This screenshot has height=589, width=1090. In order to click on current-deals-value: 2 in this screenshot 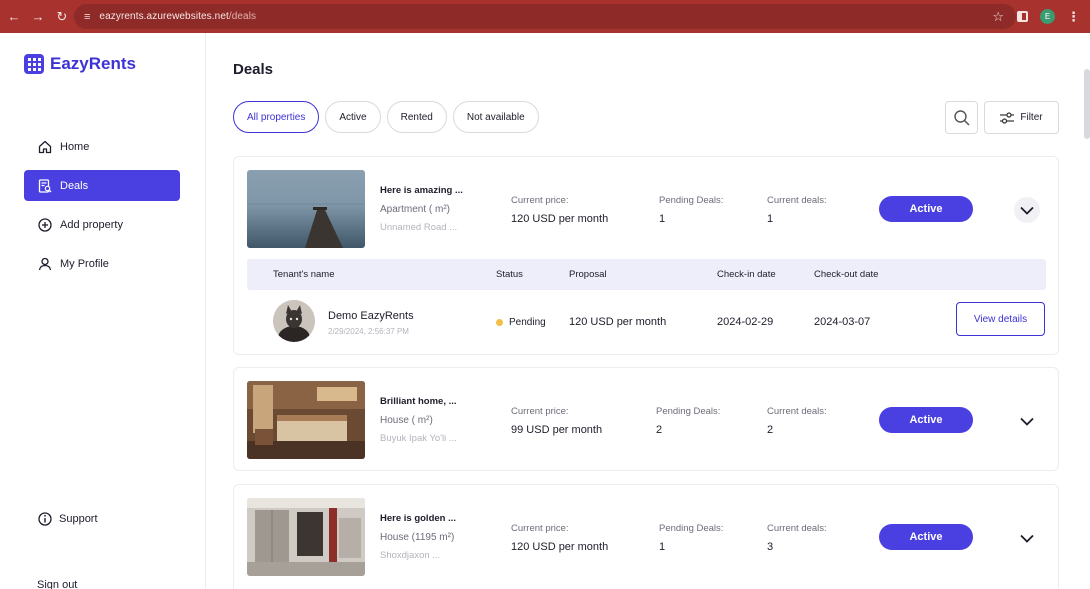, I will do `click(770, 430)`.